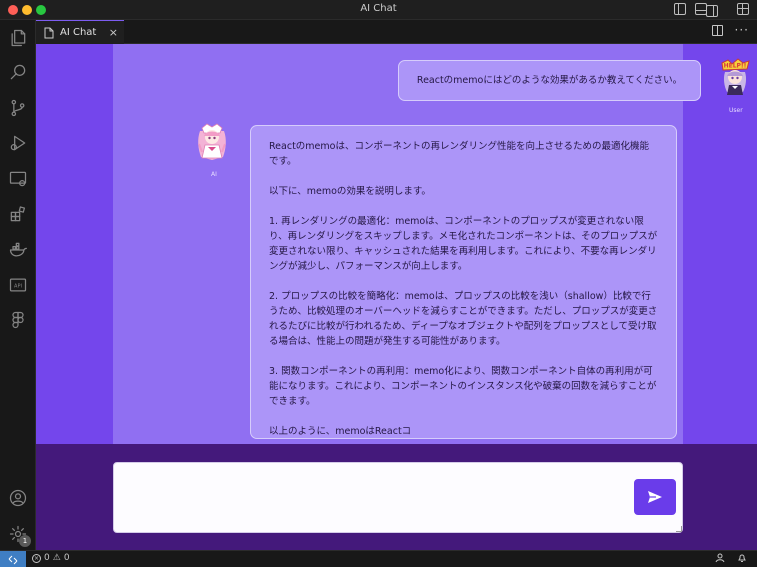  I want to click on user-message-bubble: Reactのmemoにはどのような効果があるか教えてください。, so click(549, 80).